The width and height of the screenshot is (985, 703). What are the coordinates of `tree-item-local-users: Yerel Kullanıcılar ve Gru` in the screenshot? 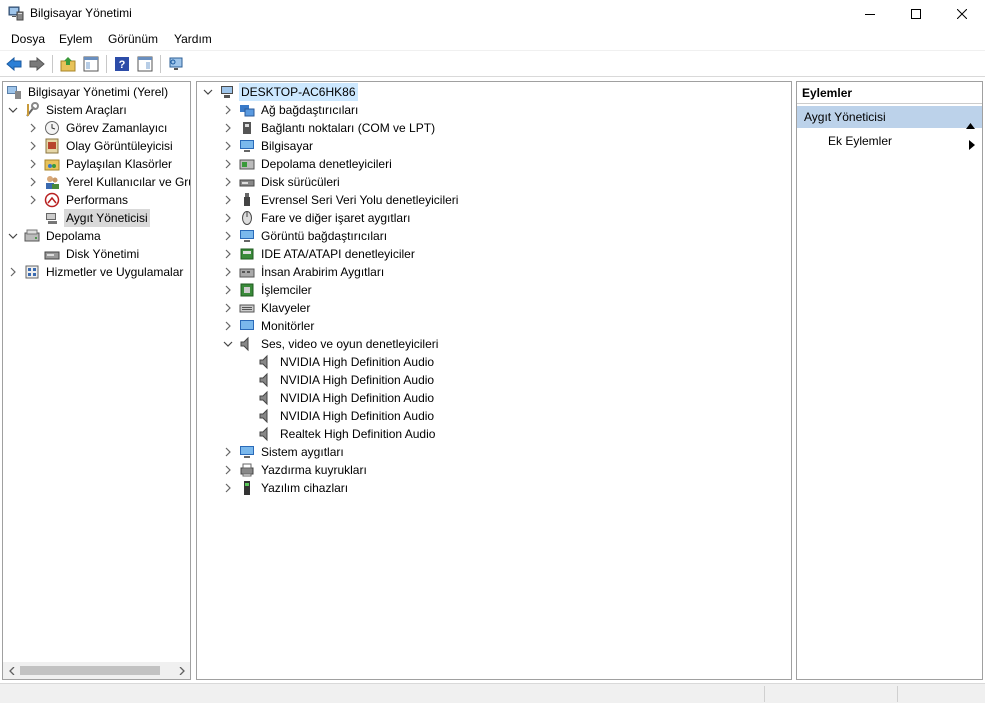 It's located at (108, 182).